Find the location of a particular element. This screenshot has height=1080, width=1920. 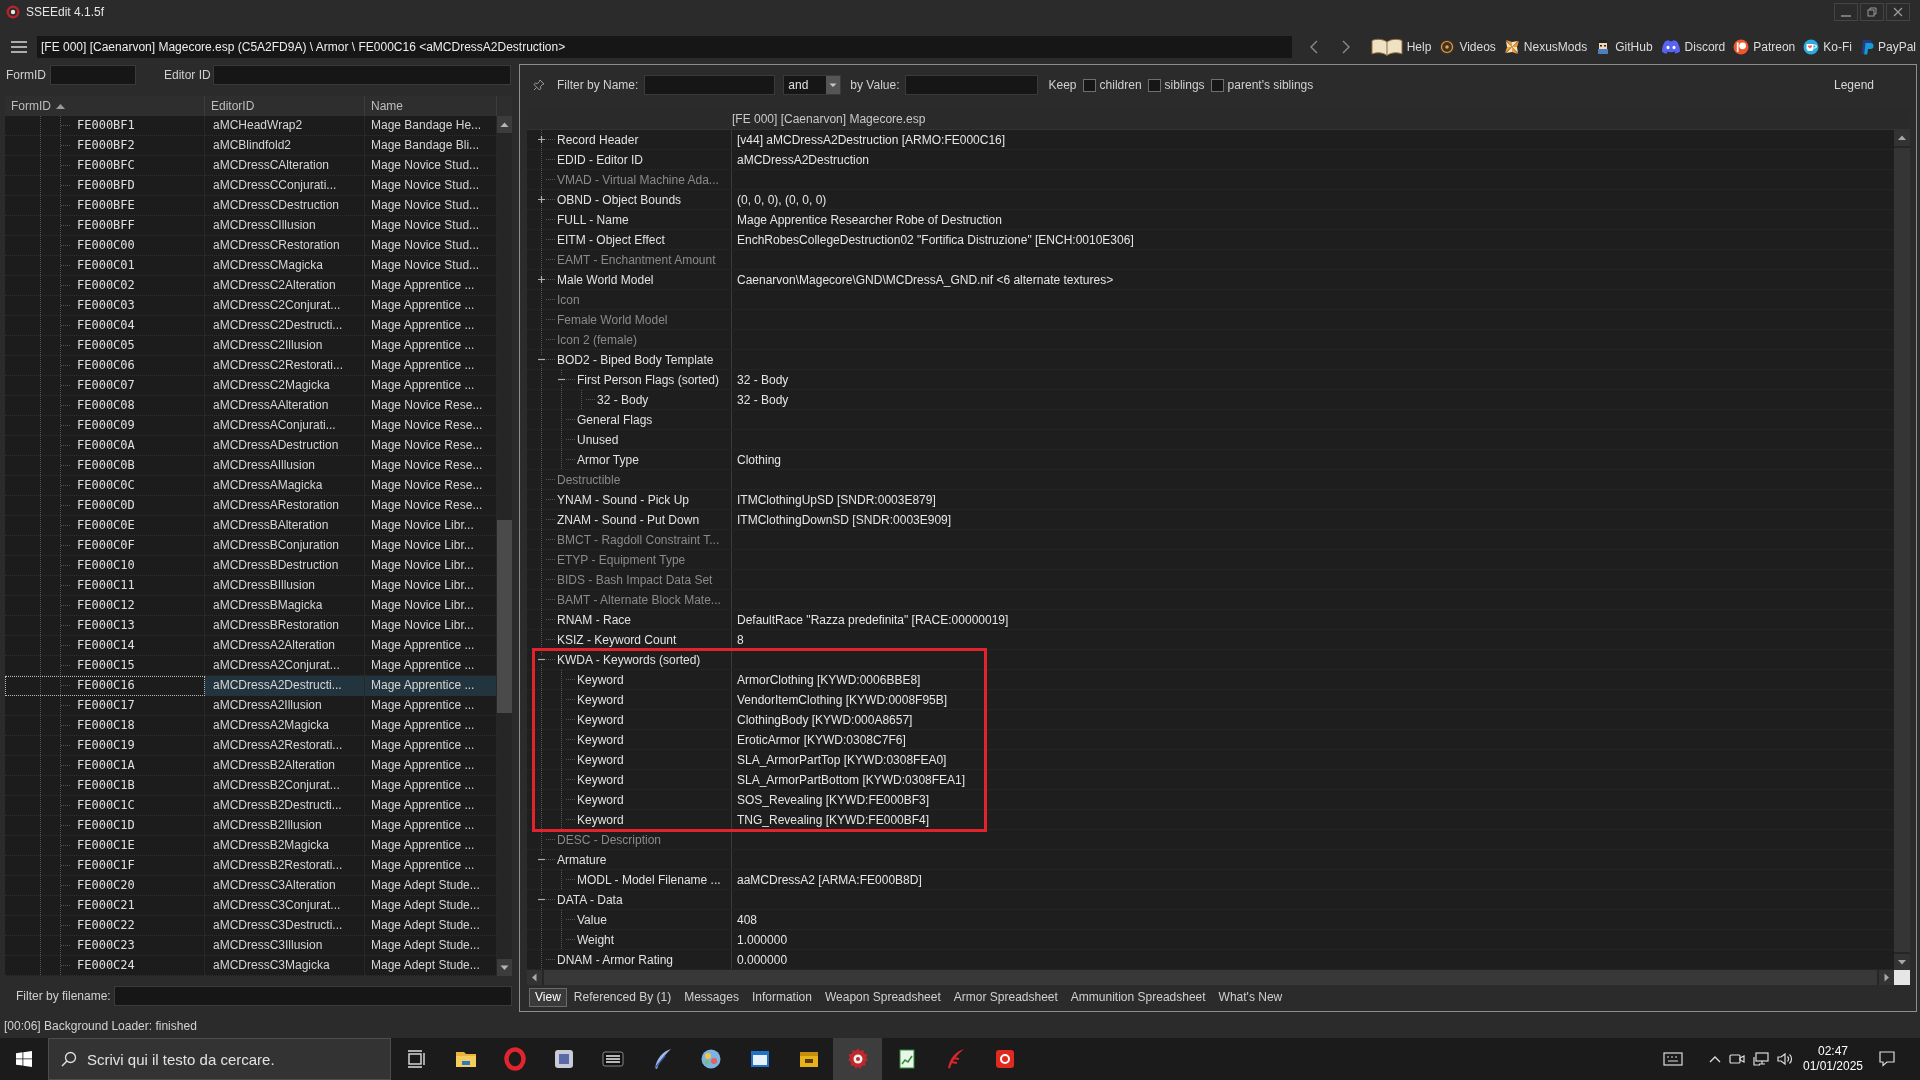

column-header: Name is located at coordinates (431, 106).